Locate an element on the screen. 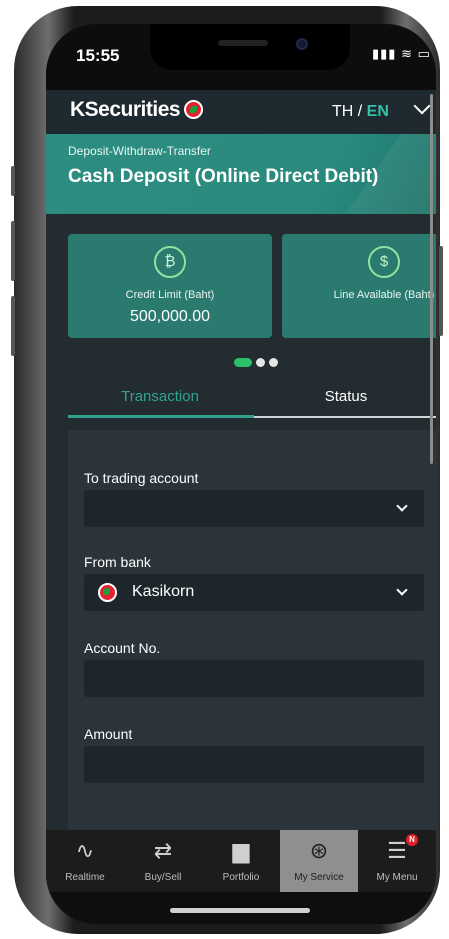  notch is located at coordinates (250, 47).